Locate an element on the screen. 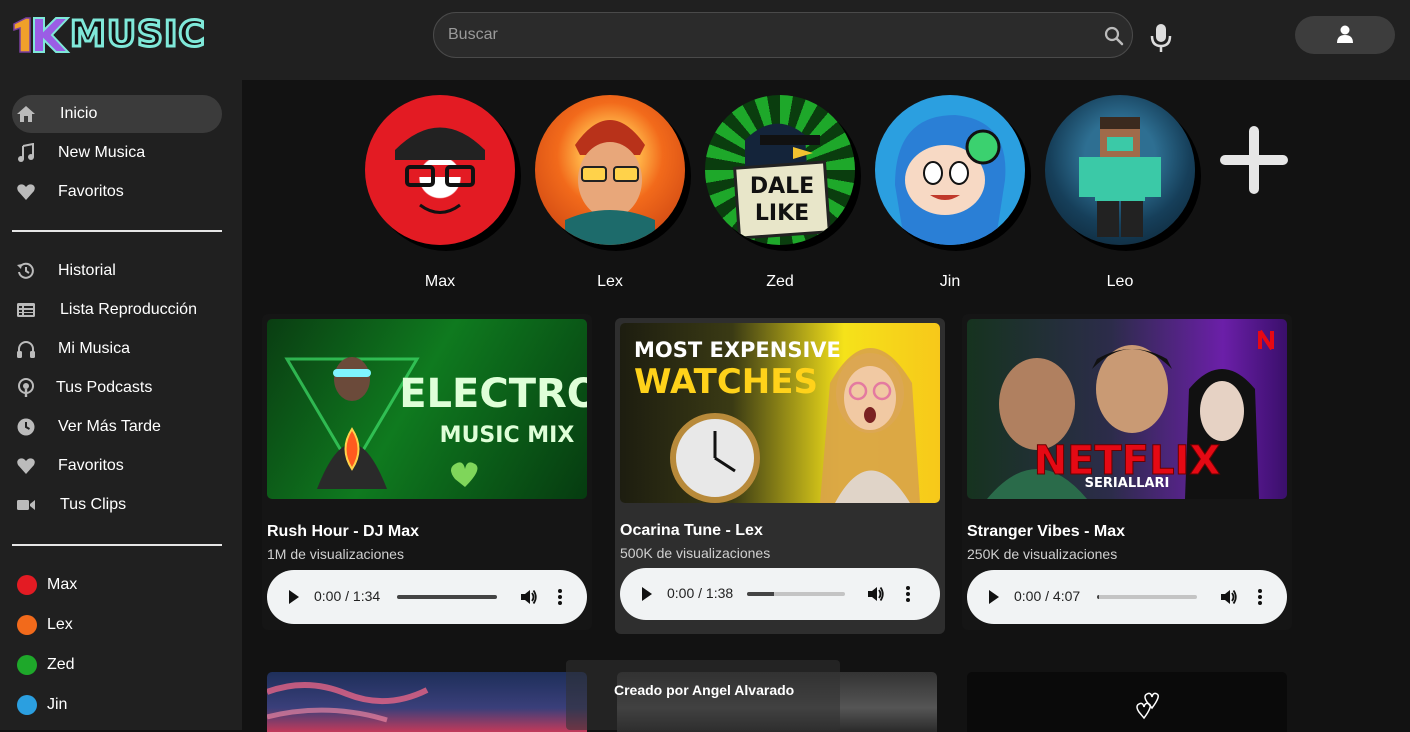  sidebar-item-tus-clips: Tus Clips is located at coordinates (117, 505).